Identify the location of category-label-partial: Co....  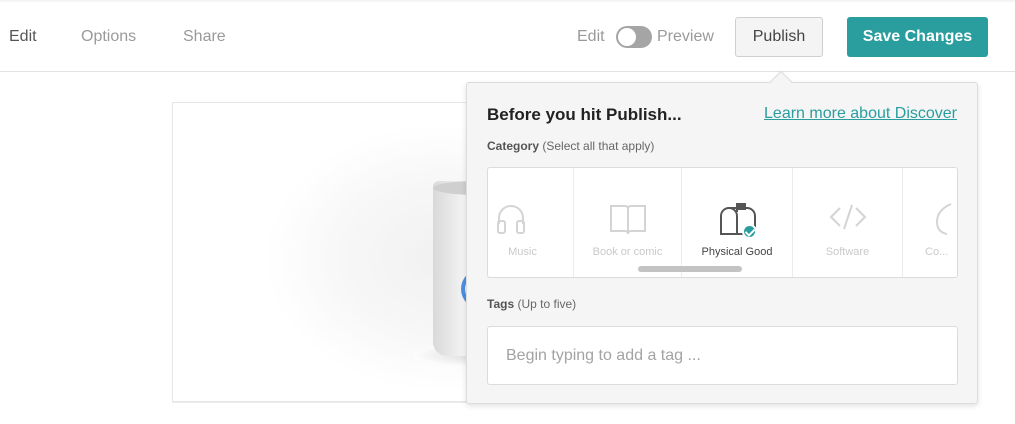
(937, 252).